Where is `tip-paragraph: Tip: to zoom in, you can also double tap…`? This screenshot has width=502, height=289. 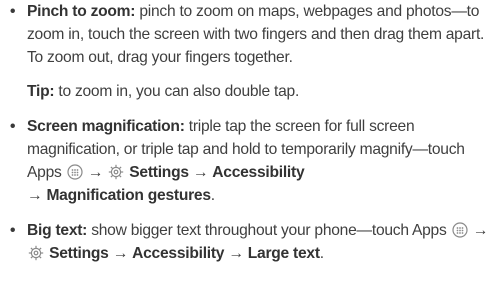
tip-paragraph: Tip: to zoom in, you can also double tap… is located at coordinates (251, 91).